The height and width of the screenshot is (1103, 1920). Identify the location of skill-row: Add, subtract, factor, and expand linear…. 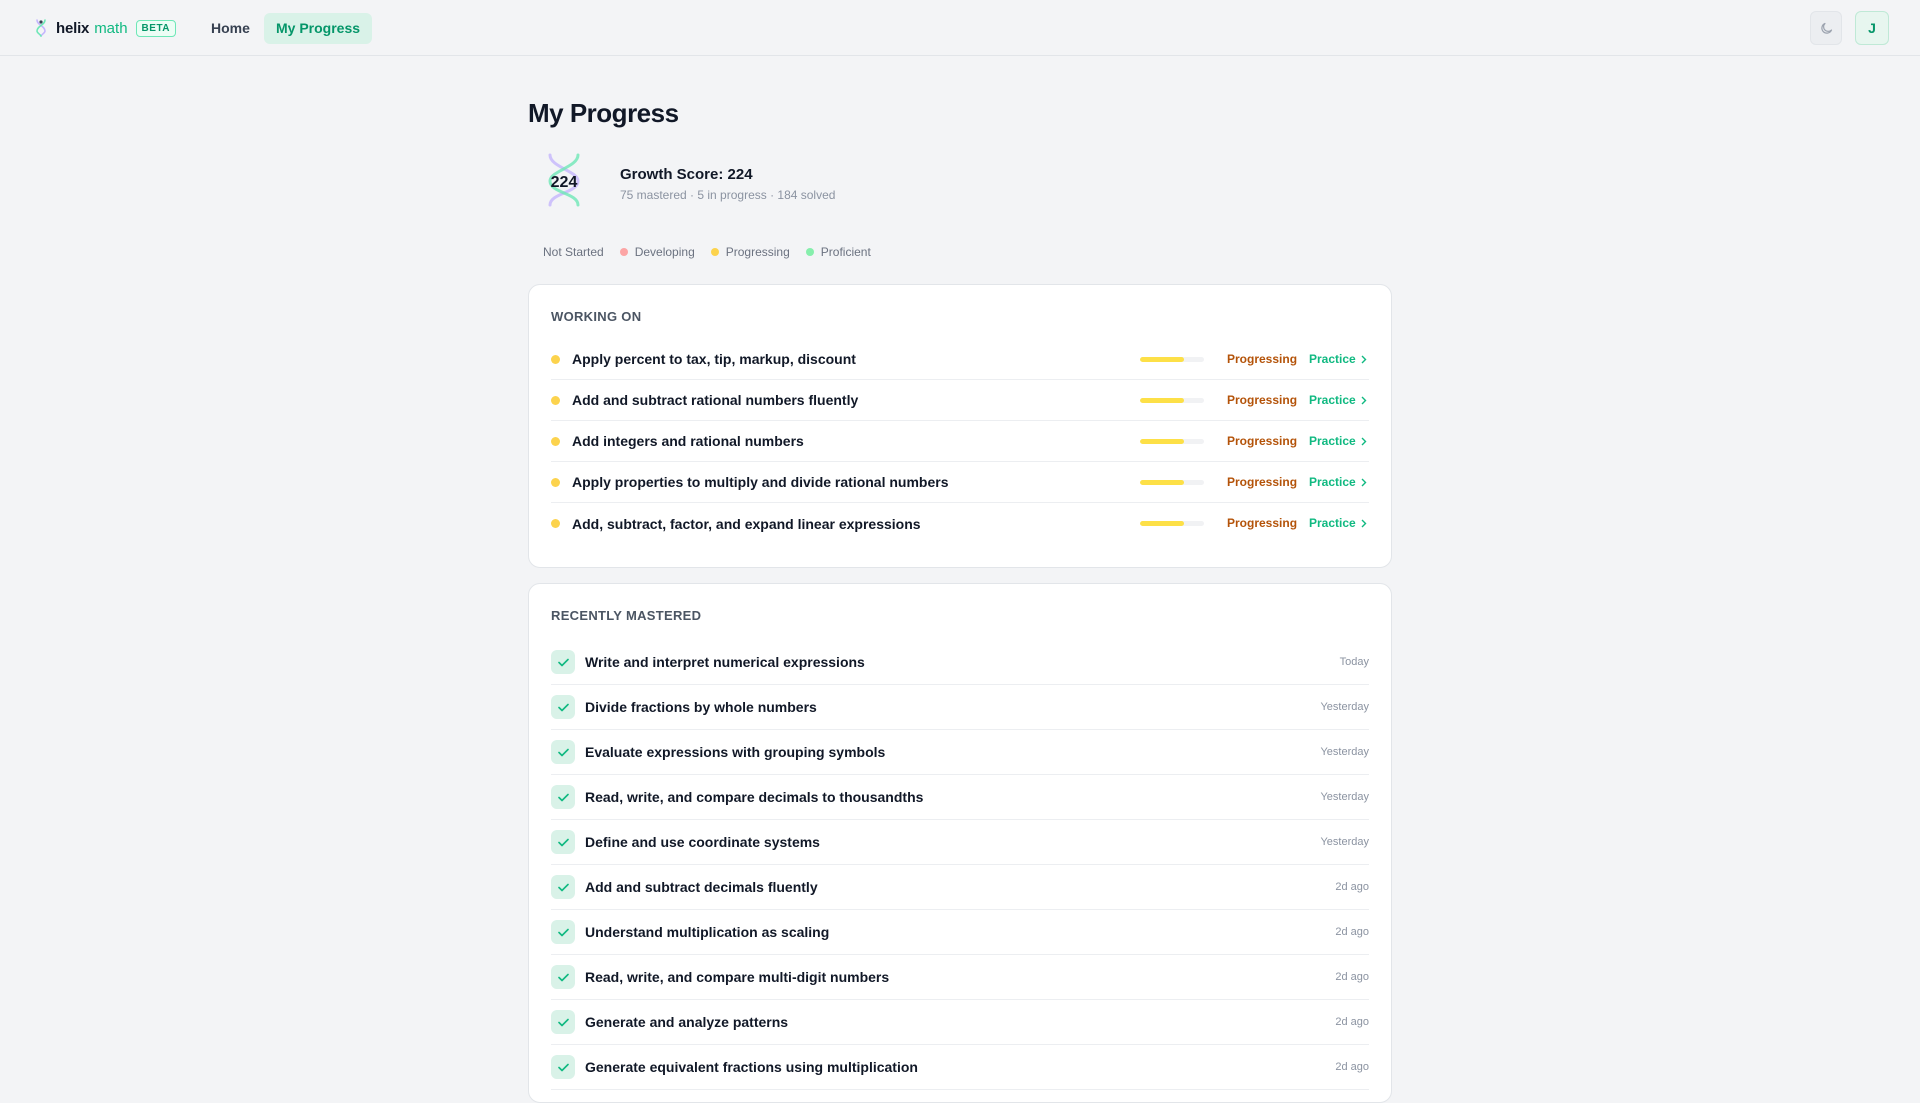
(960, 523).